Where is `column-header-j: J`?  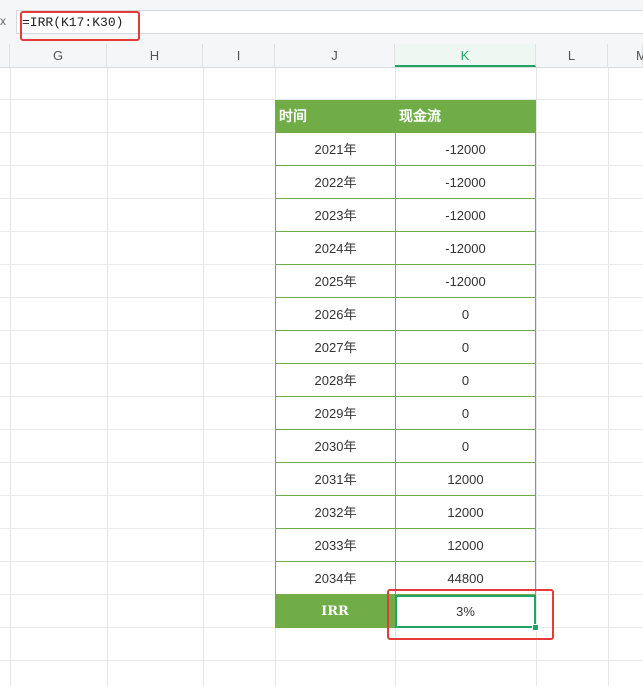
column-header-j: J is located at coordinates (335, 55).